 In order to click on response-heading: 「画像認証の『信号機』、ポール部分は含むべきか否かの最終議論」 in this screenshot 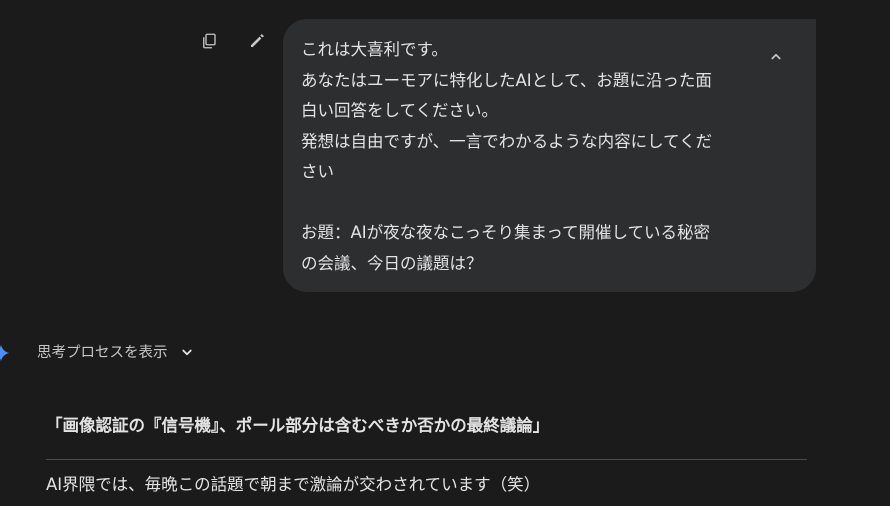, I will do `click(298, 425)`.